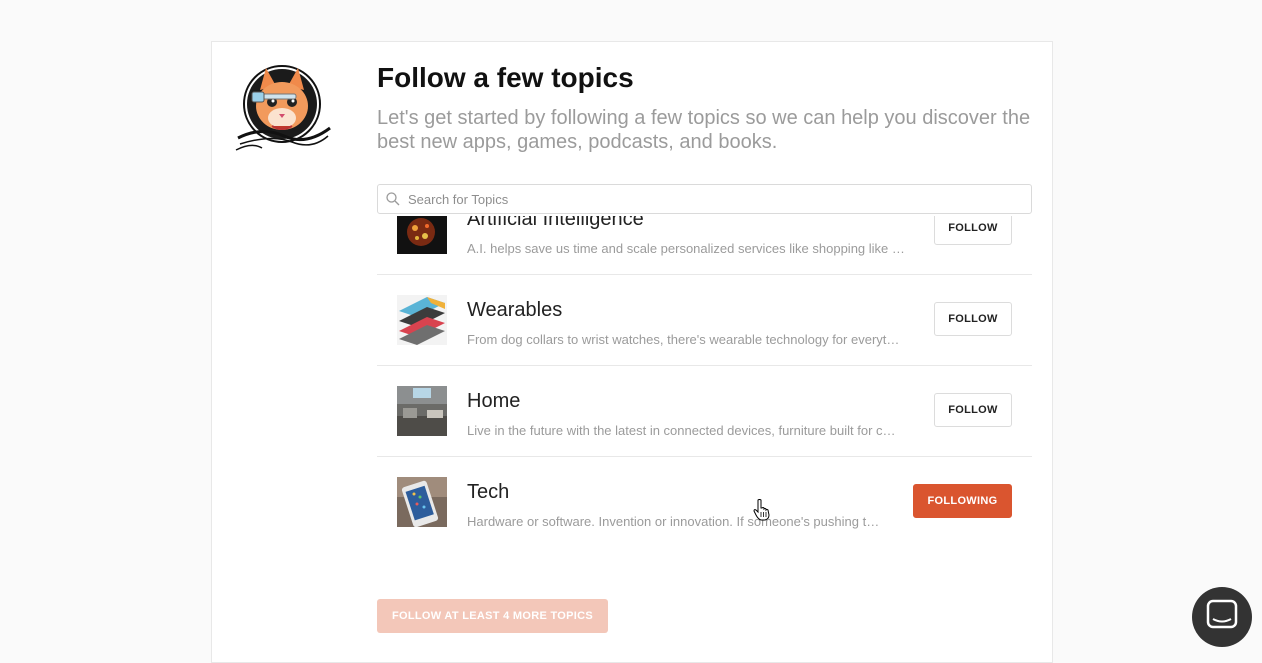 This screenshot has width=1262, height=663. Describe the element at coordinates (515, 310) in the screenshot. I see `topic-name: Wearables` at that location.